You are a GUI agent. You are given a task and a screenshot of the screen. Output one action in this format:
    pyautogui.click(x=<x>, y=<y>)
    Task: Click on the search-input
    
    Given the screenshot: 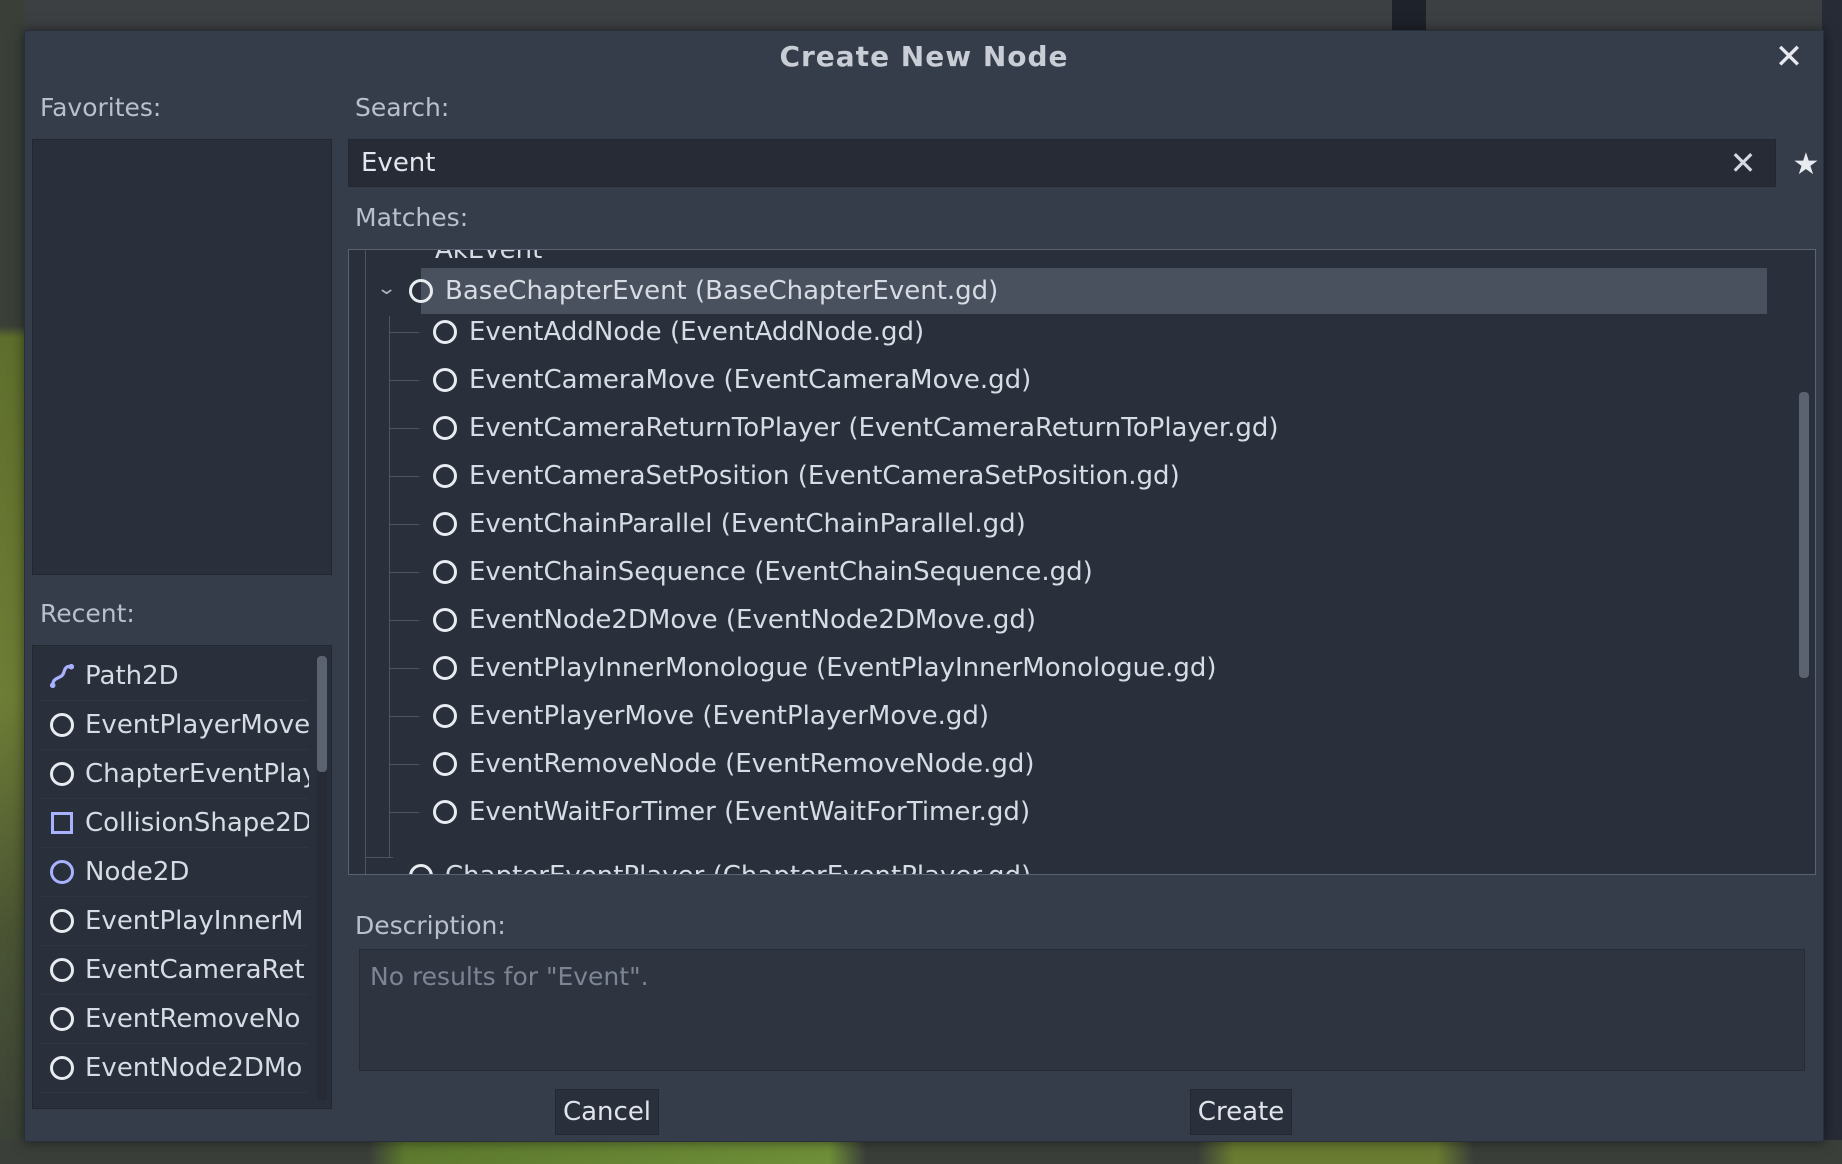 What is the action you would take?
    pyautogui.click(x=1042, y=163)
    